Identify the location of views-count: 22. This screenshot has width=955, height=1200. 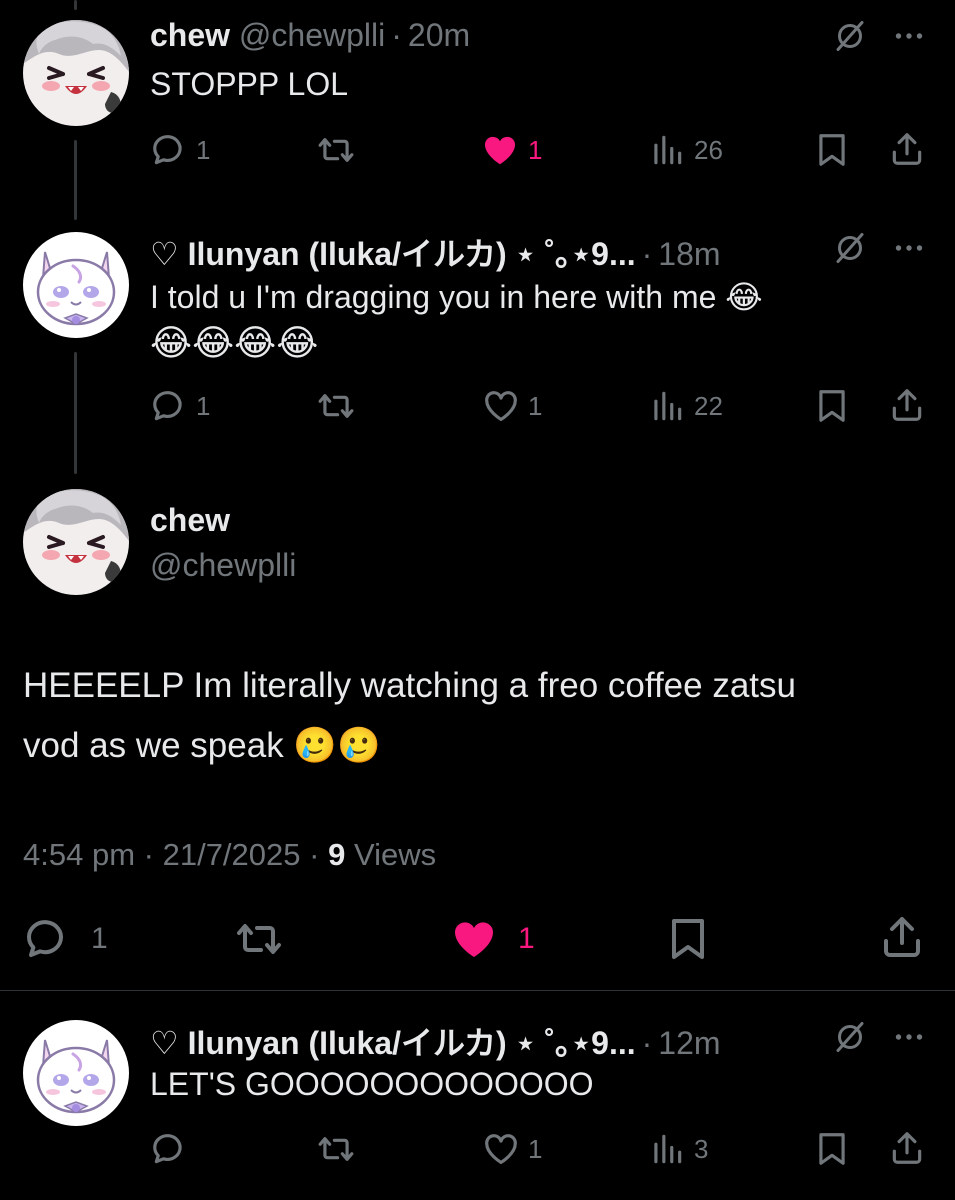
(708, 405).